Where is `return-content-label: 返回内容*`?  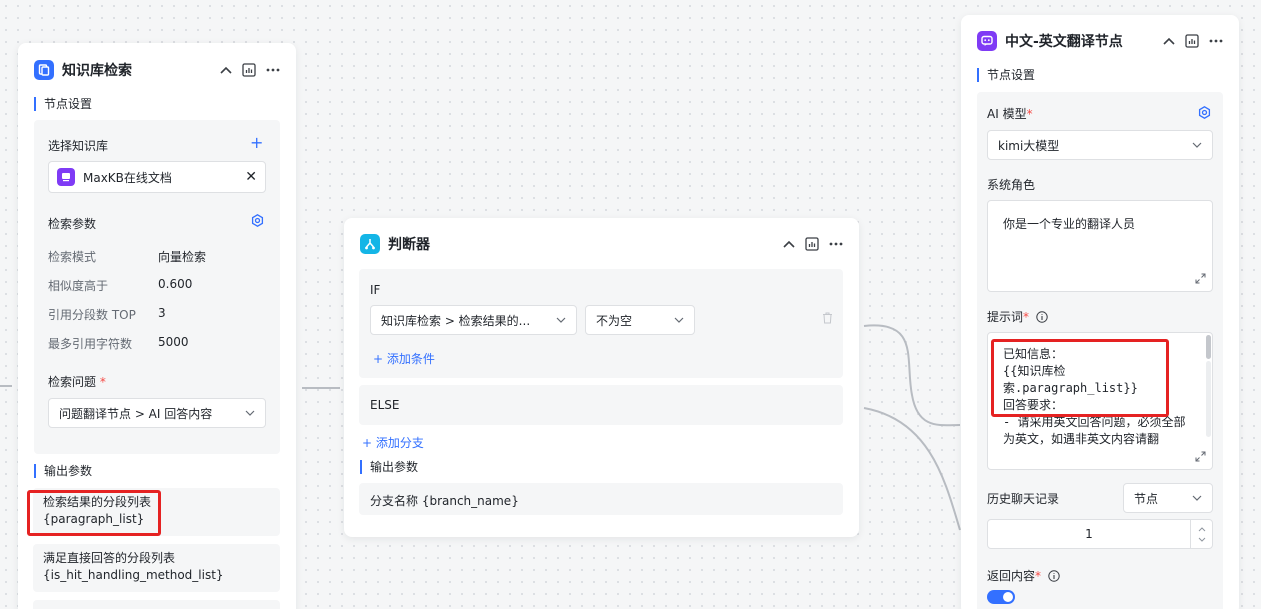
return-content-label: 返回内容* is located at coordinates (1023, 575).